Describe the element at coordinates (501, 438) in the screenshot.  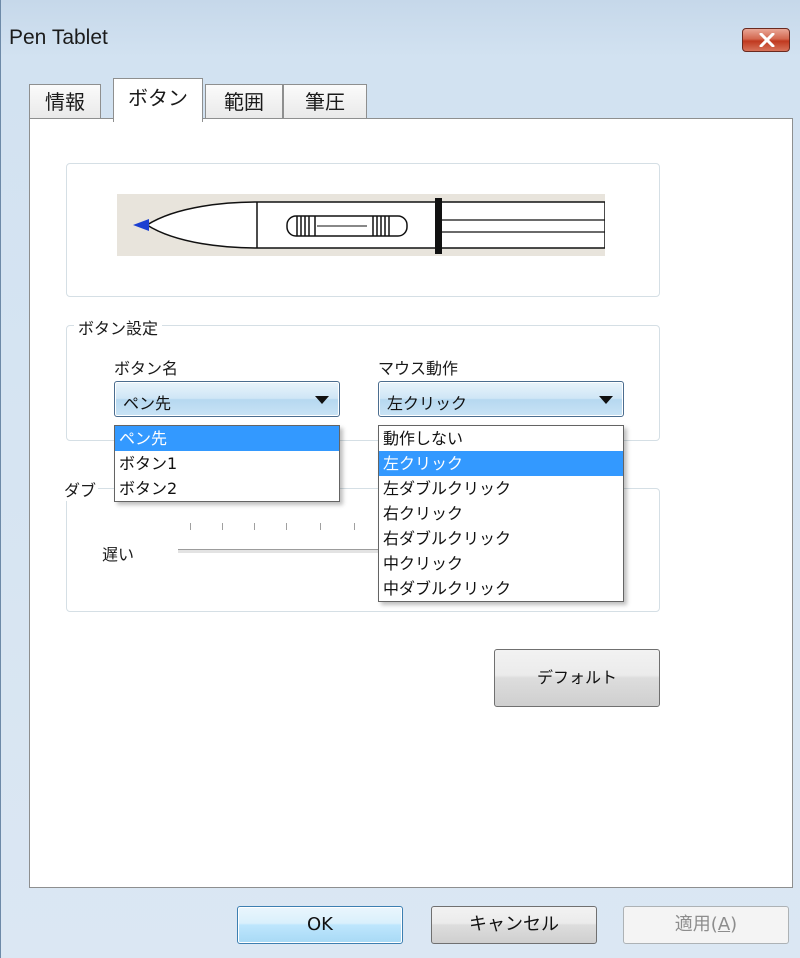
I see `list-item: 動作しない` at that location.